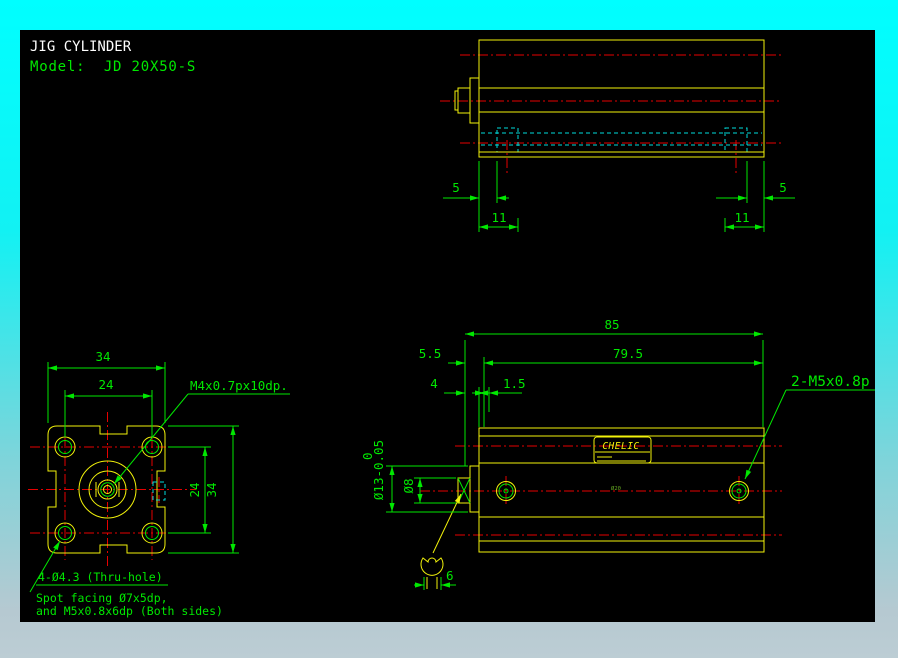 The height and width of the screenshot is (658, 898). Describe the element at coordinates (619, 196) in the screenshot. I see `top-view-dimensions: 5 11 11 5` at that location.